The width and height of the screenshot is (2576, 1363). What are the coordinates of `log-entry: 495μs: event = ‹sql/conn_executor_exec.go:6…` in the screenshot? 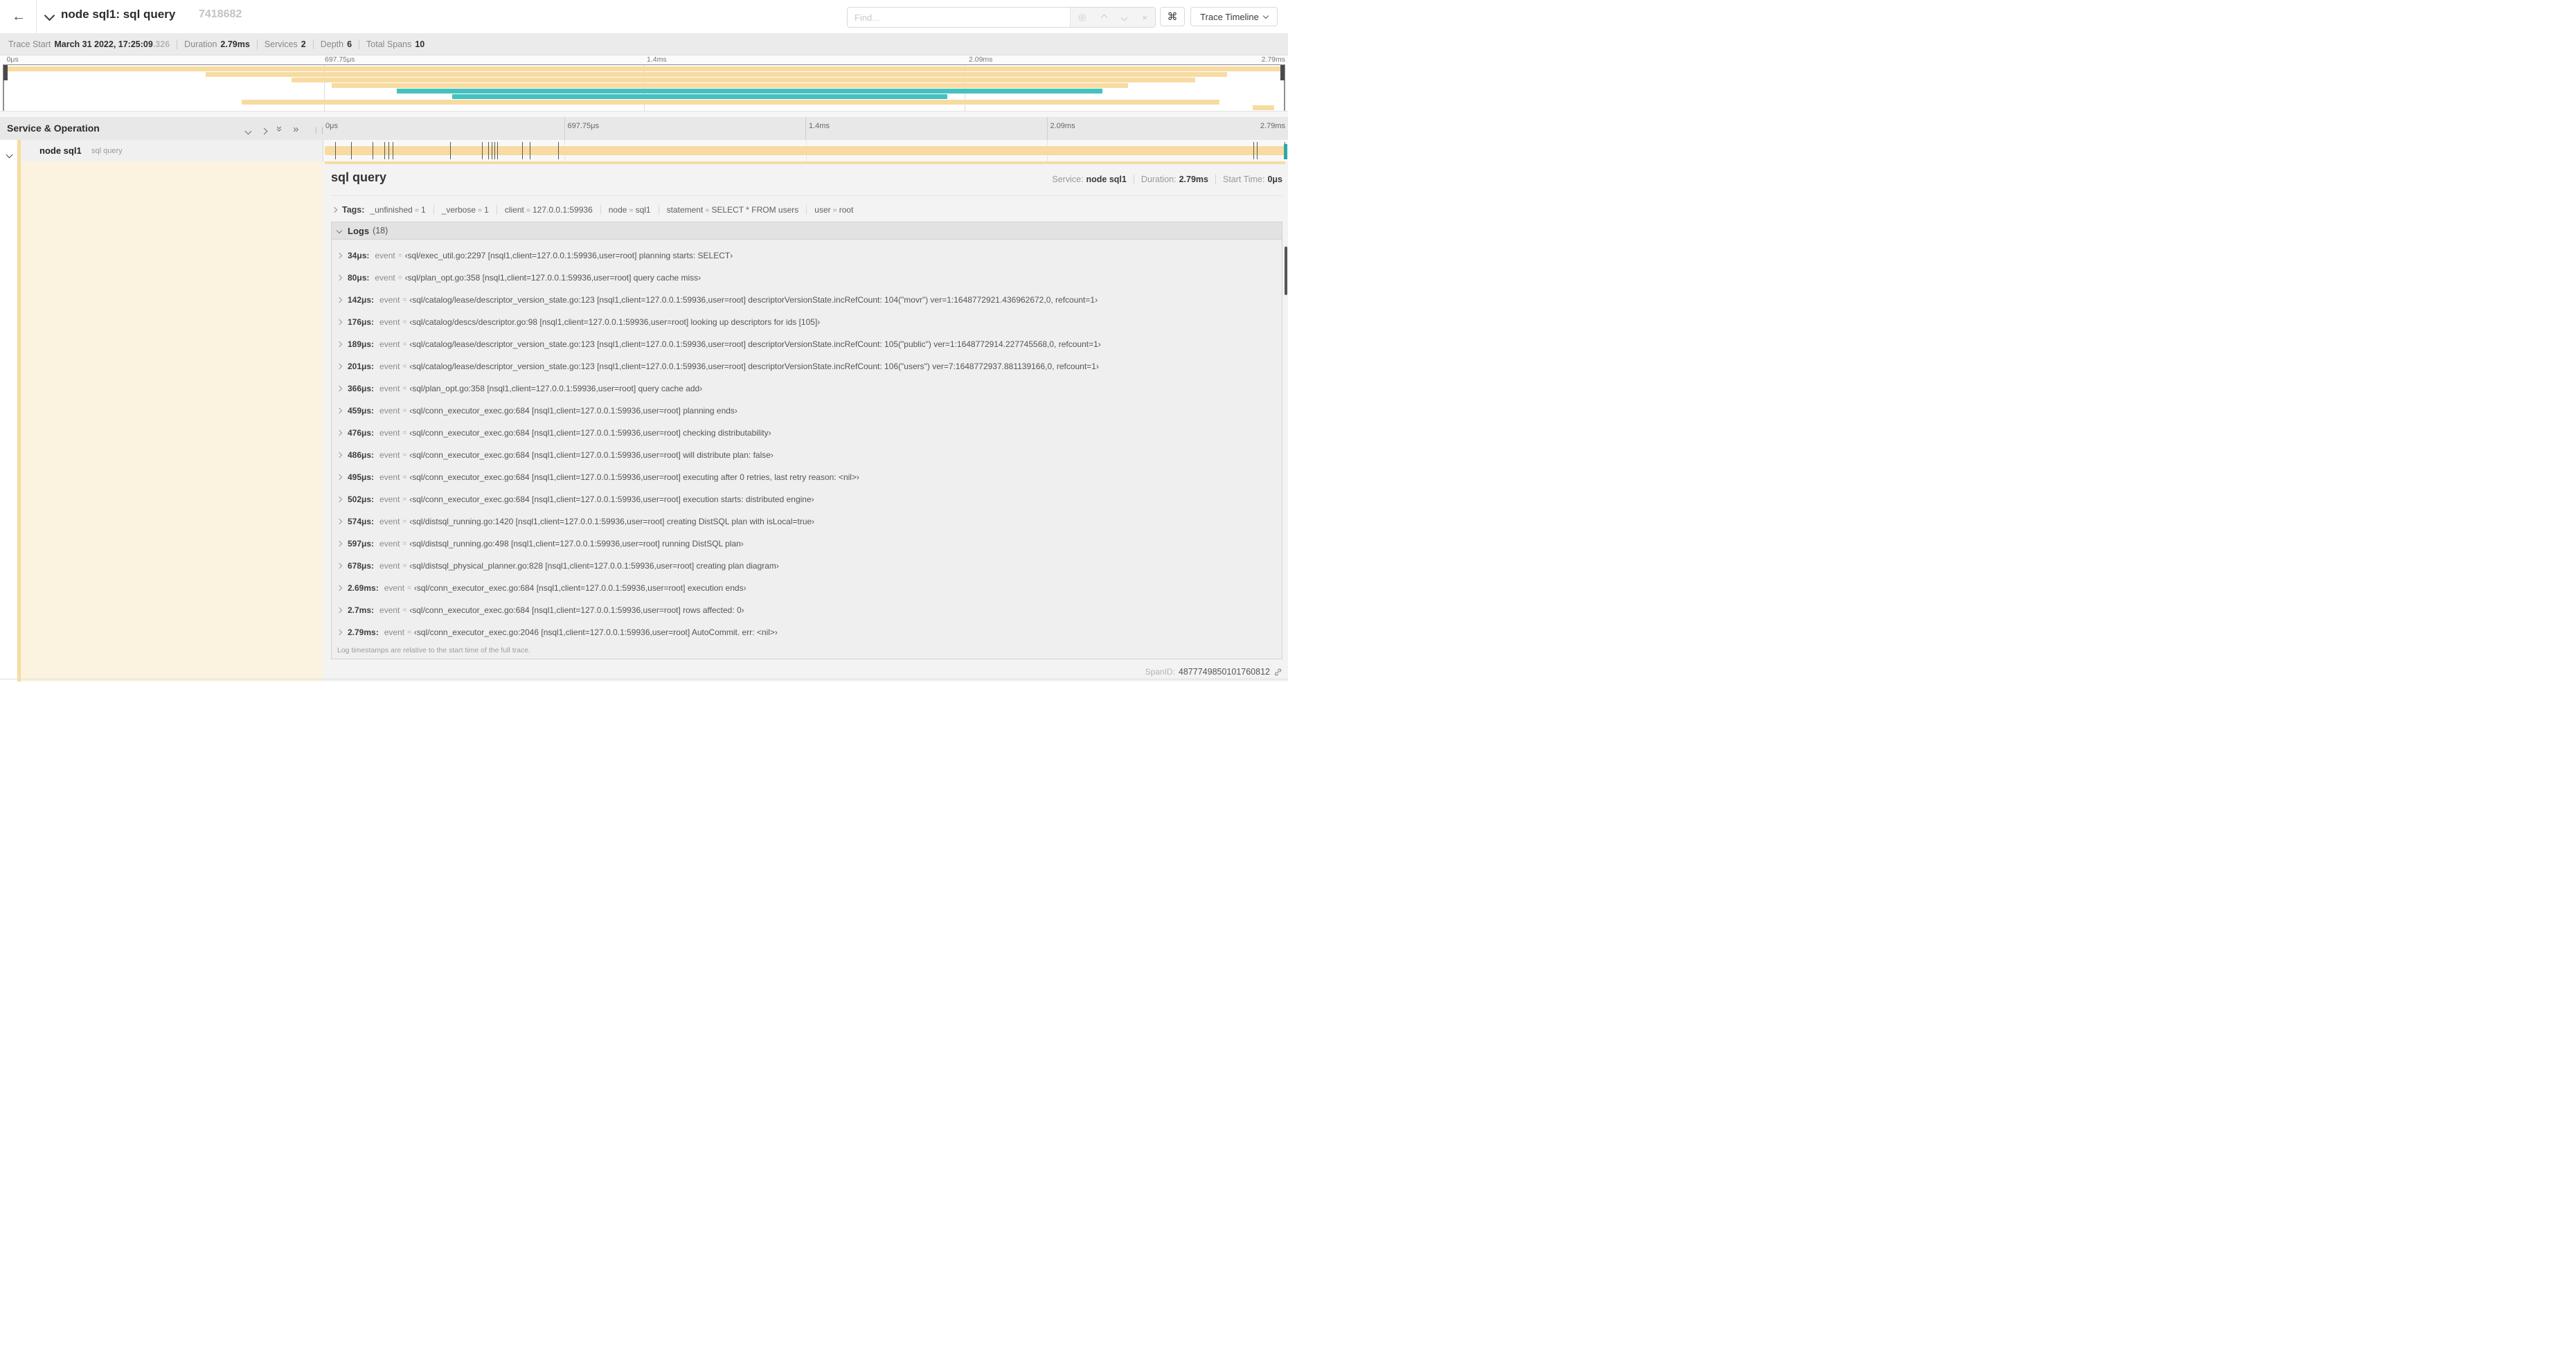 It's located at (807, 477).